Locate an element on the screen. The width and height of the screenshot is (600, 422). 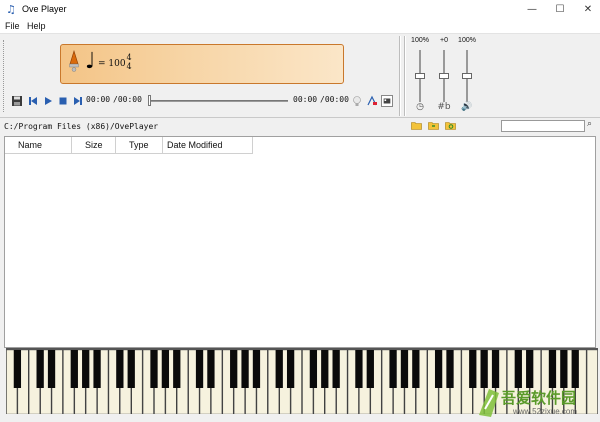
pitch-sharp-flat-icon: #b is located at coordinates (444, 107).